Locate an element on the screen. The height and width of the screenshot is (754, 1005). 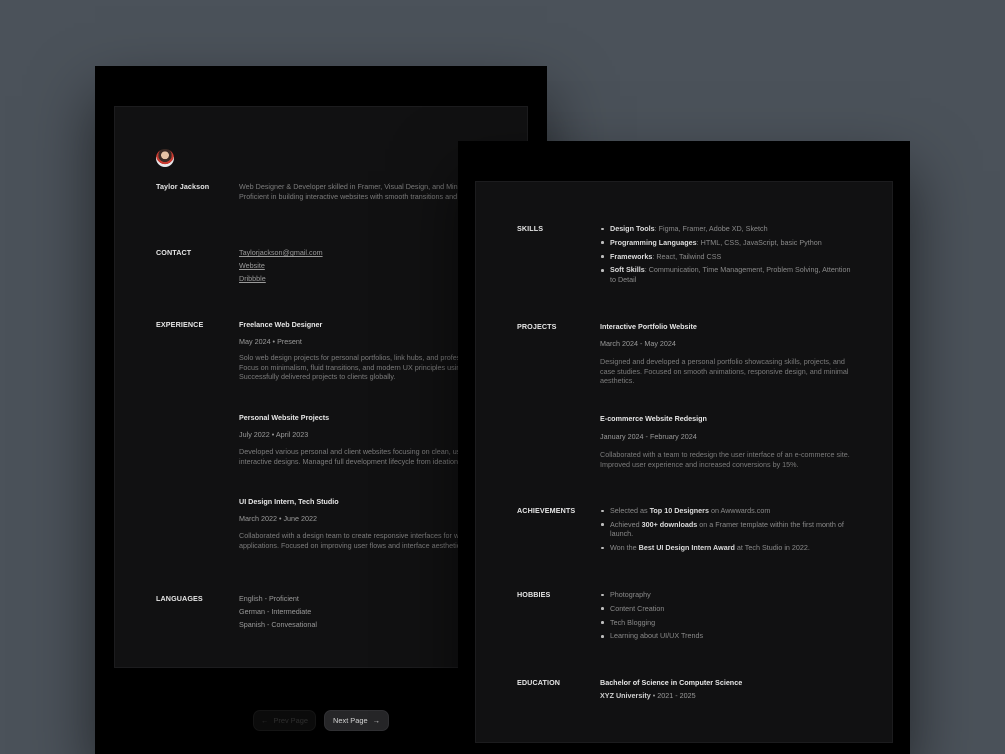
job-title: Freelance Web Designer is located at coordinates (281, 324).